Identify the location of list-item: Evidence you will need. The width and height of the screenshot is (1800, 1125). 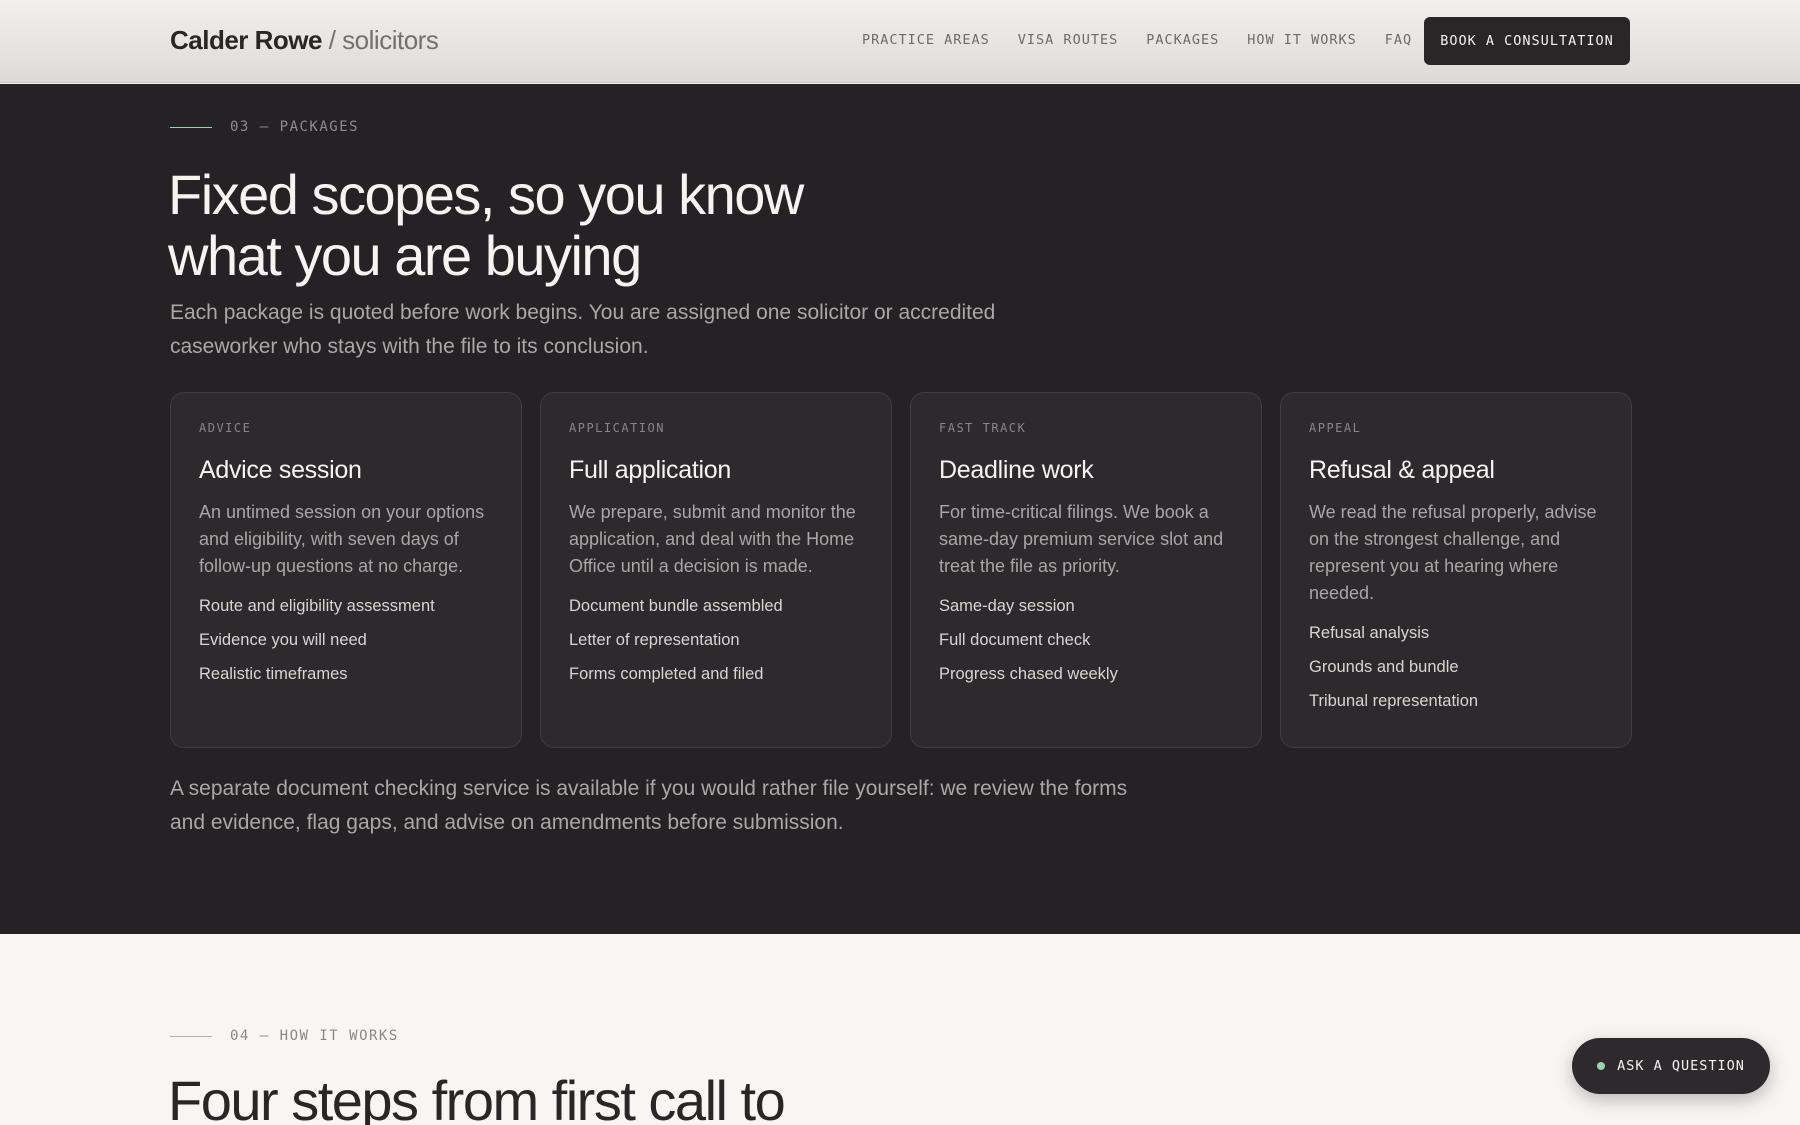
(283, 640).